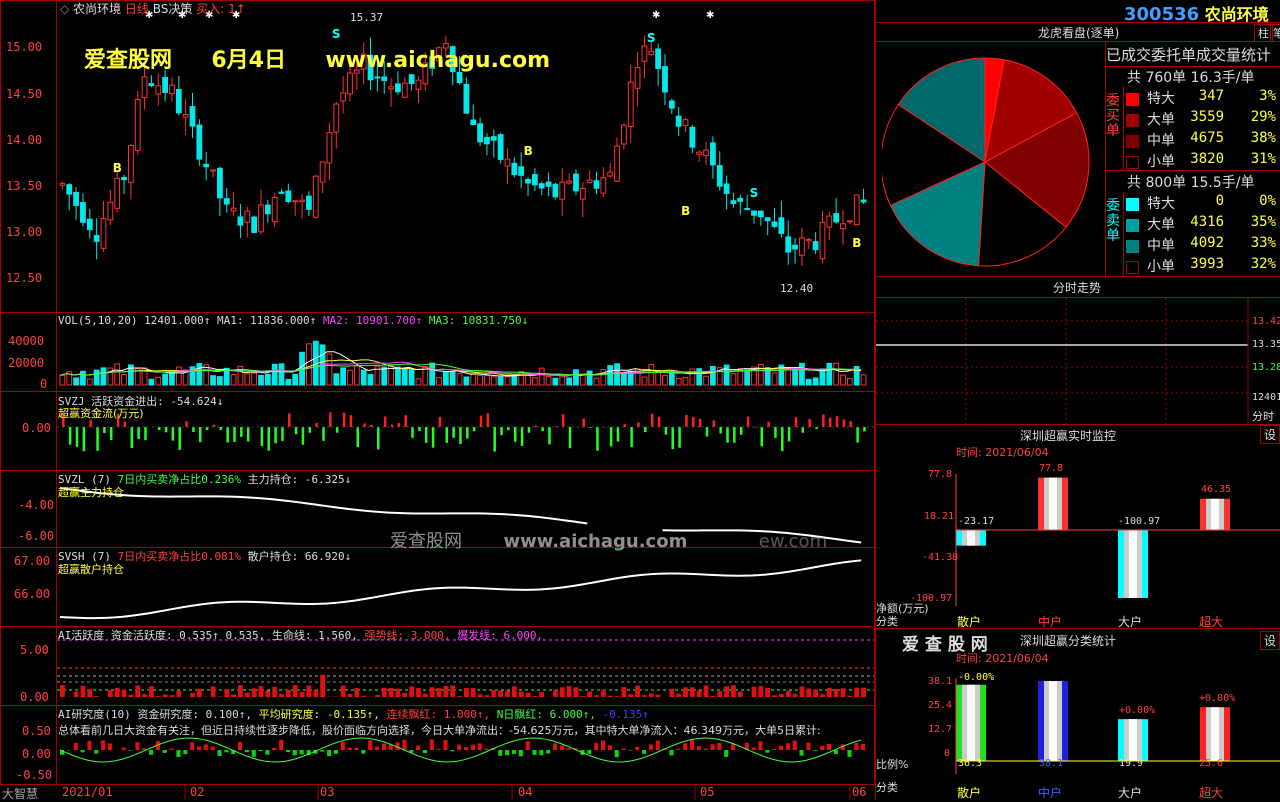 Image resolution: width=1280 pixels, height=802 pixels. Describe the element at coordinates (300, 556) in the screenshot. I see `svsh-value: 散户持仓: 66.920↓` at that location.